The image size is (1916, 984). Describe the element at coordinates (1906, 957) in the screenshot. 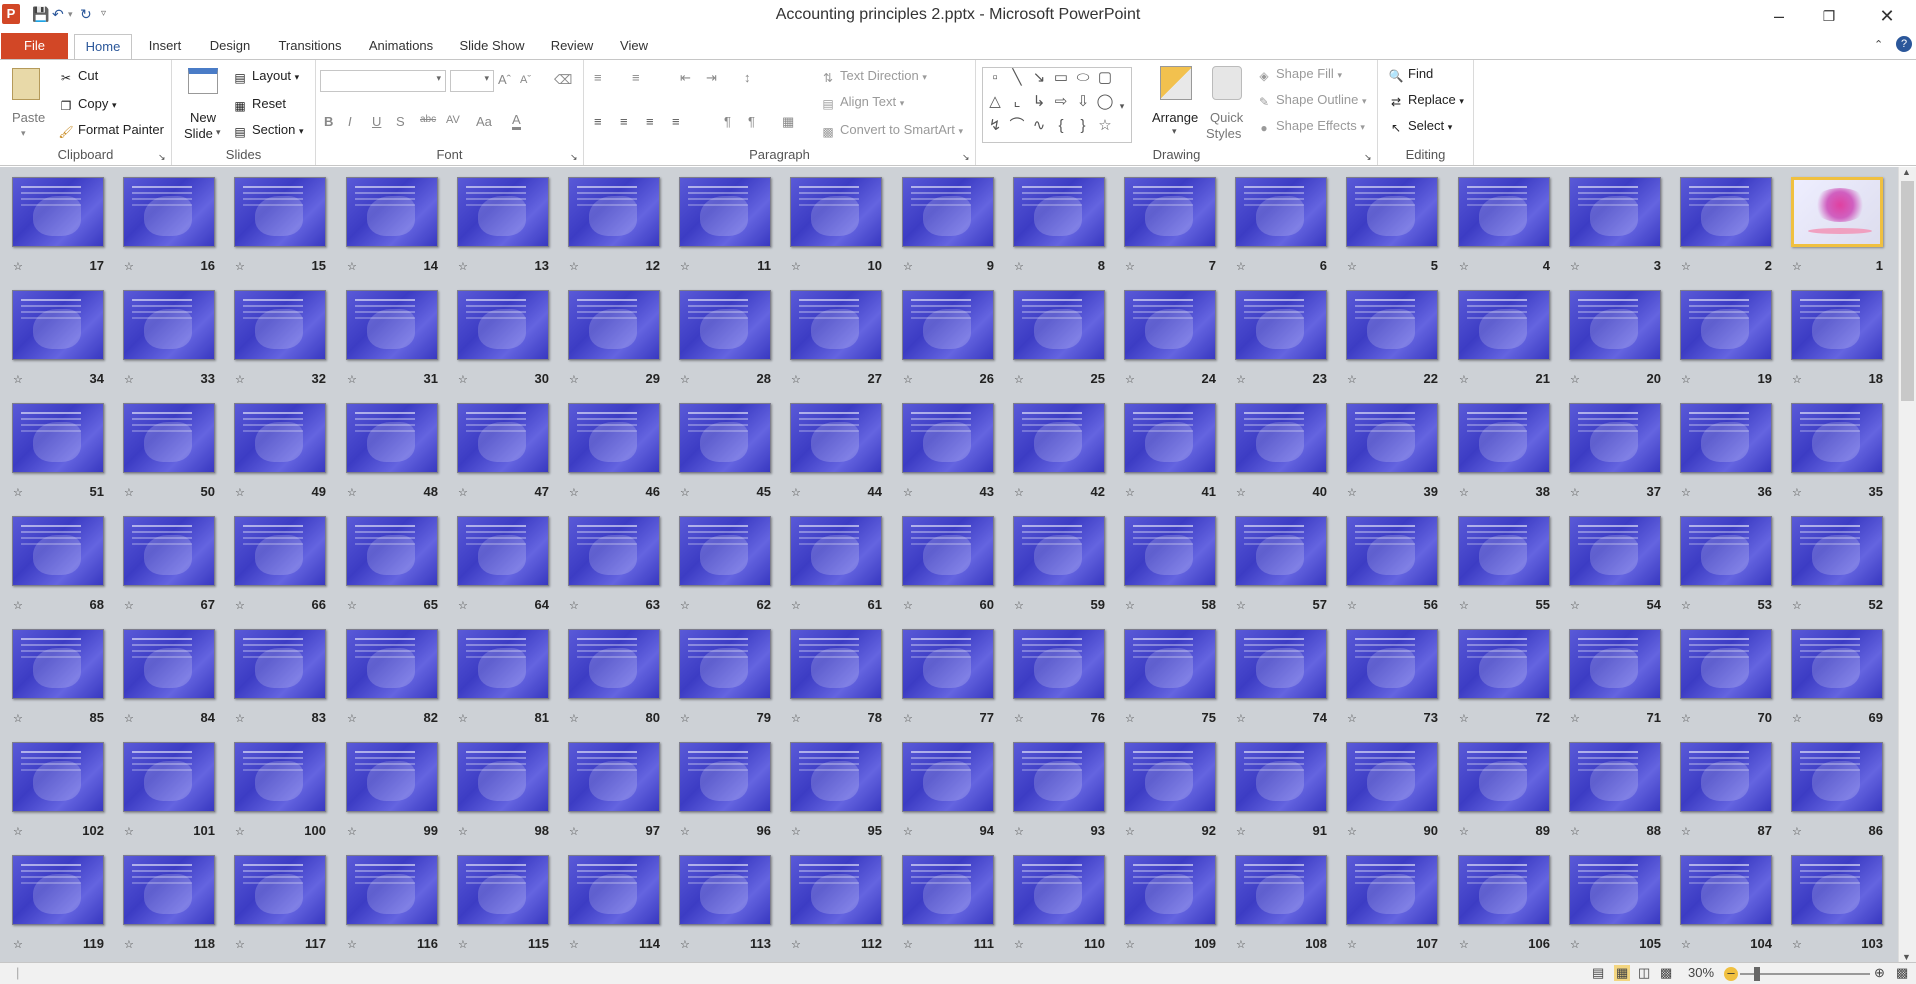

I see `scroll-down-icon: ▼` at that location.